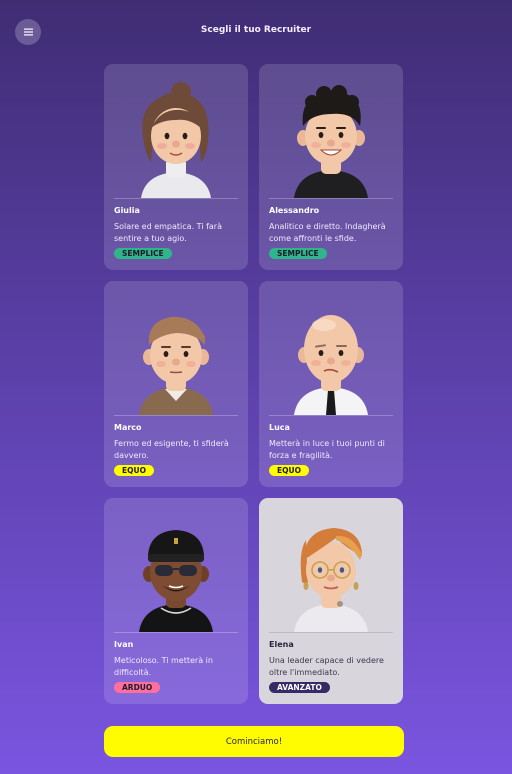  Describe the element at coordinates (254, 741) in the screenshot. I see `start-button: Cominciamo!` at that location.